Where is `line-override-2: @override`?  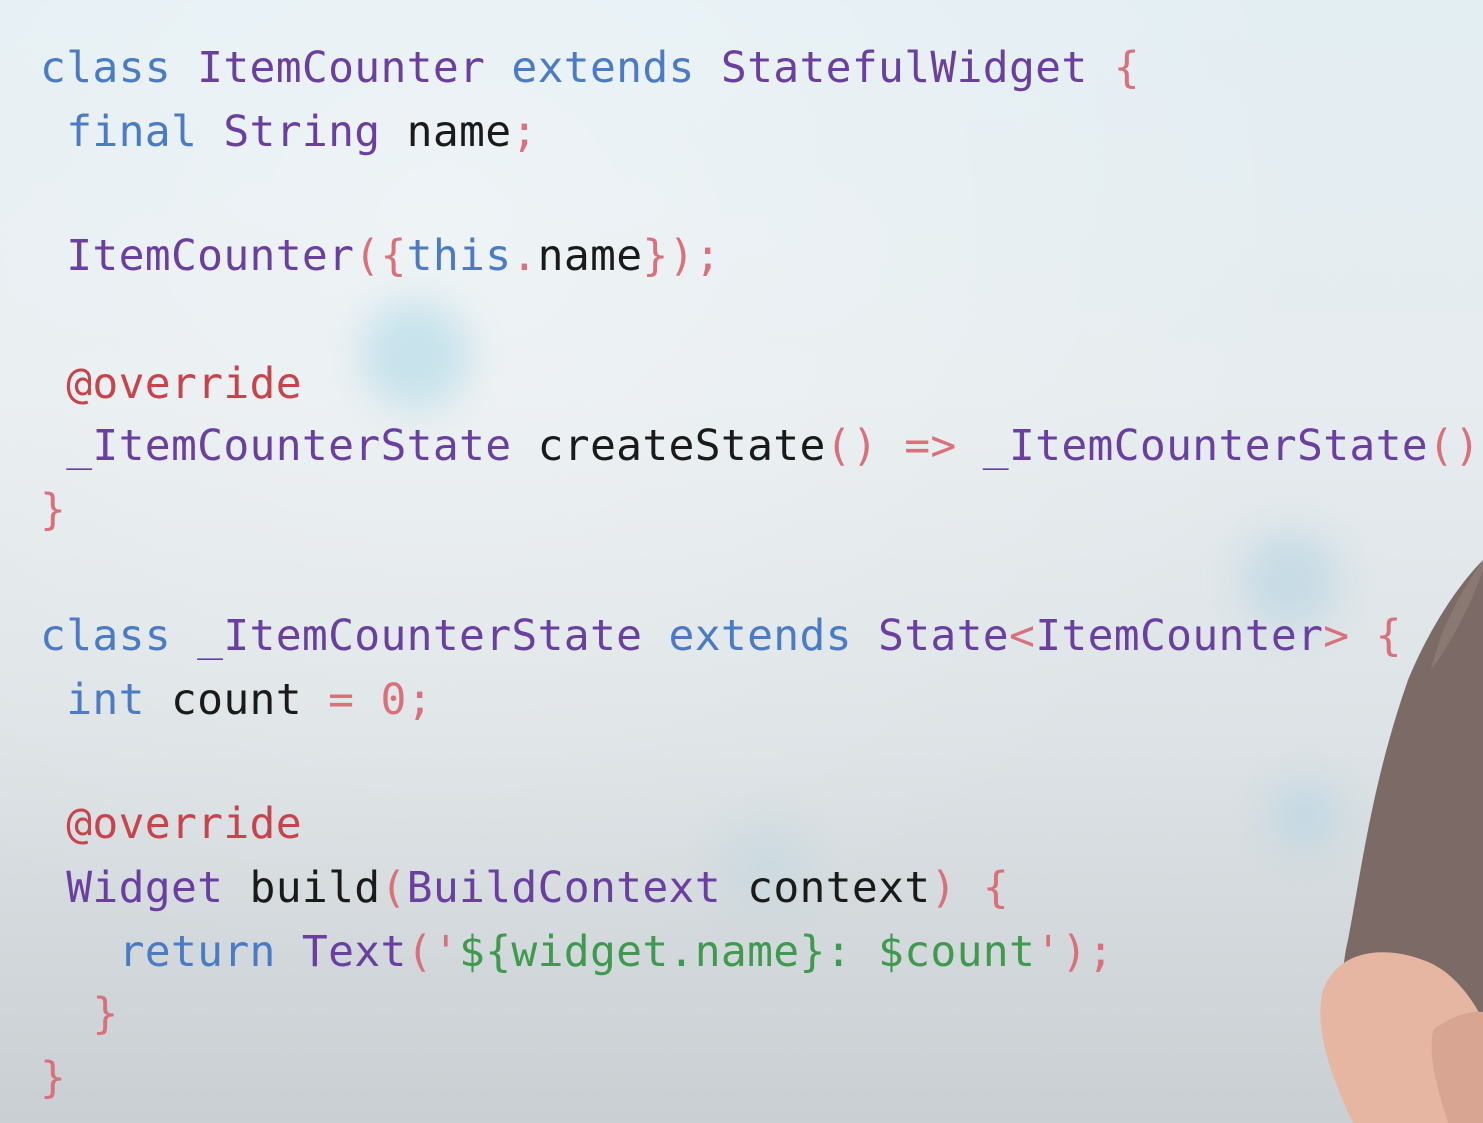
line-override-2: @override is located at coordinates (171, 824).